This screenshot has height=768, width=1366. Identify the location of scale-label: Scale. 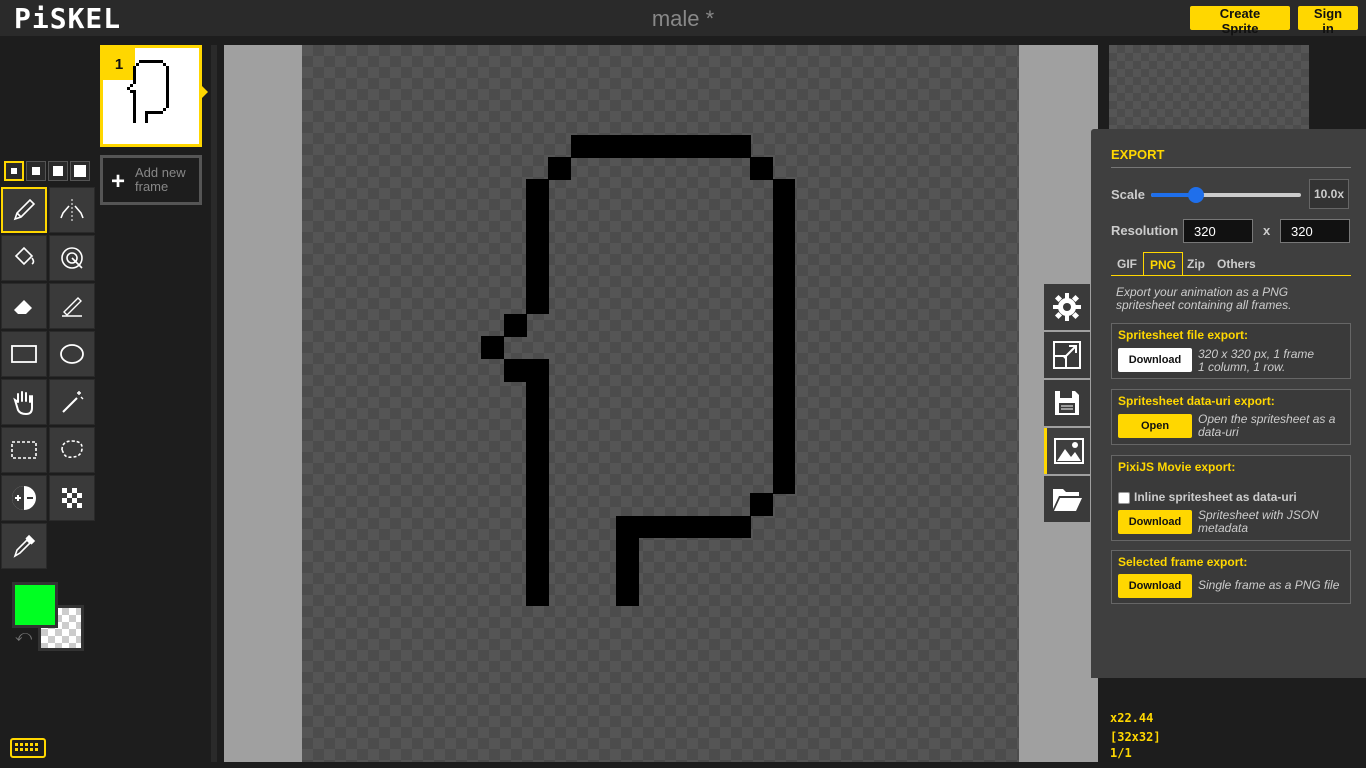
(1128, 194).